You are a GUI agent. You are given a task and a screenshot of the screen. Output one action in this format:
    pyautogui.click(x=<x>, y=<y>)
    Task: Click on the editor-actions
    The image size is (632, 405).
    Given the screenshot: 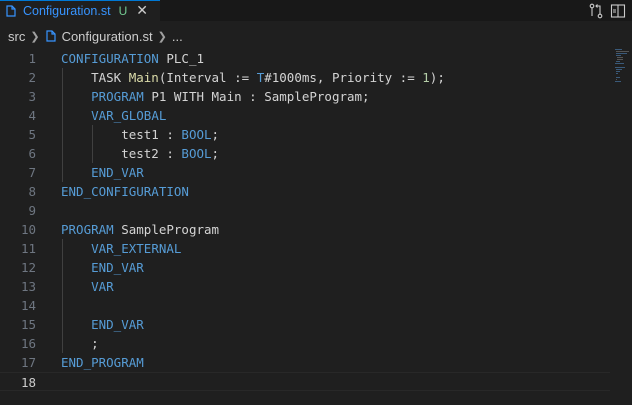 What is the action you would take?
    pyautogui.click(x=610, y=10)
    